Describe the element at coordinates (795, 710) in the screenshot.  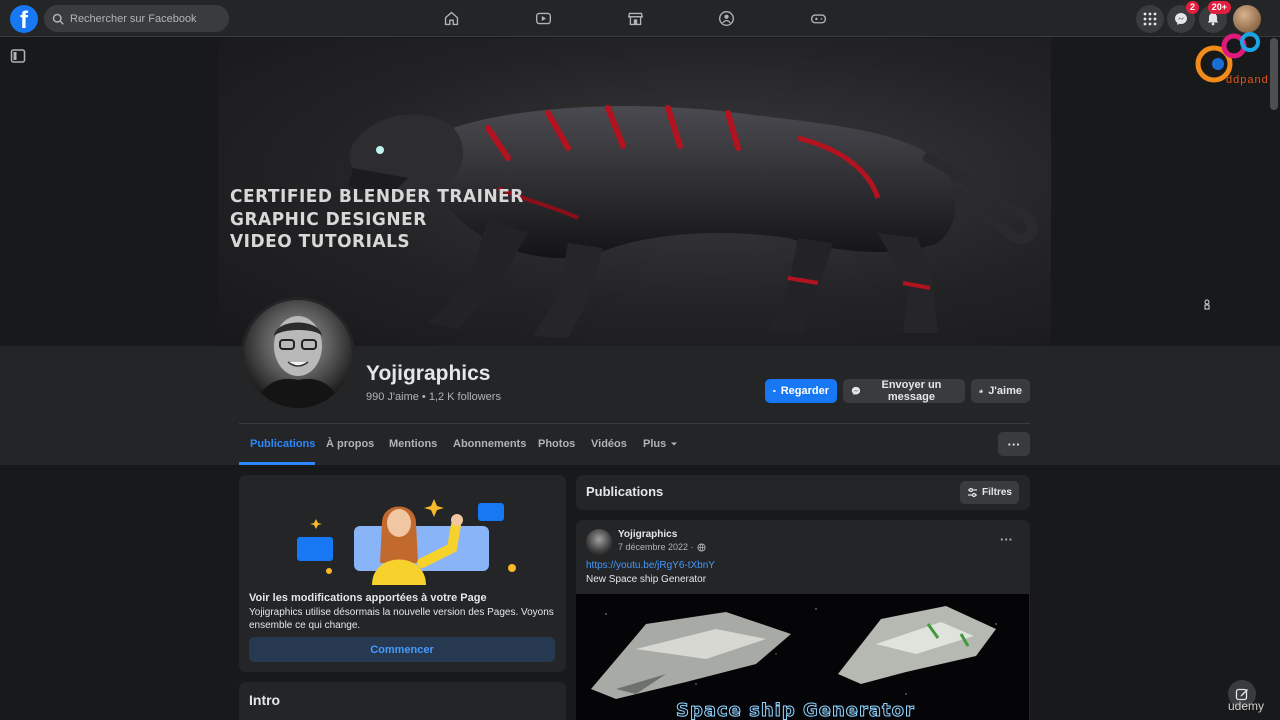
I see `post-image-title: Space ship Generator` at that location.